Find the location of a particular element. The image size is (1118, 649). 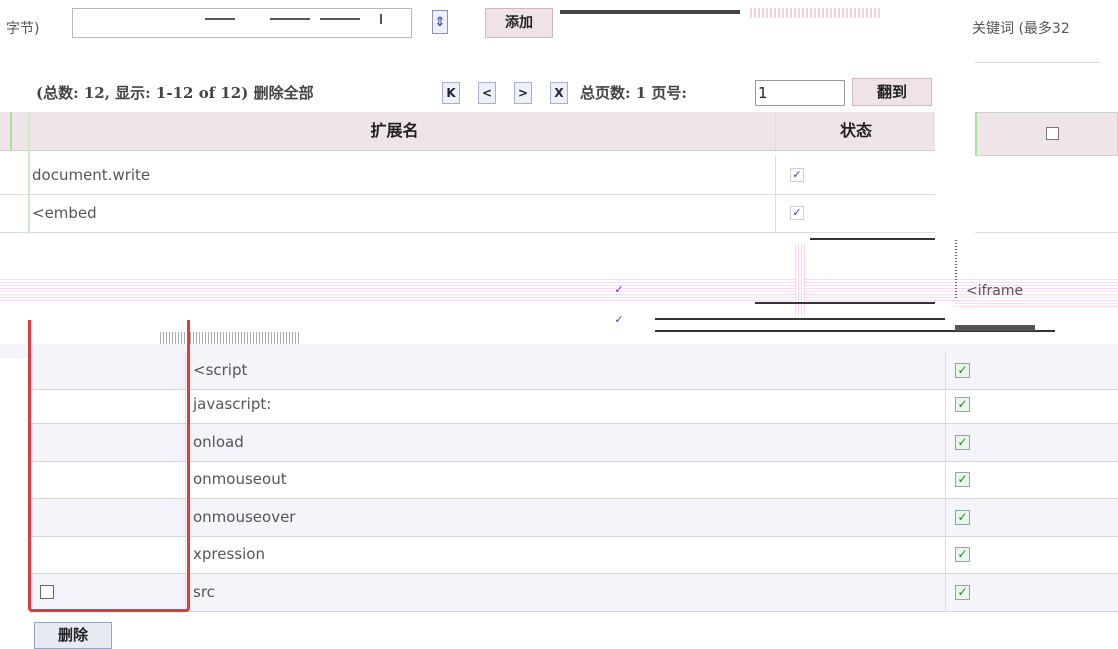

last-page-button: X is located at coordinates (559, 93).